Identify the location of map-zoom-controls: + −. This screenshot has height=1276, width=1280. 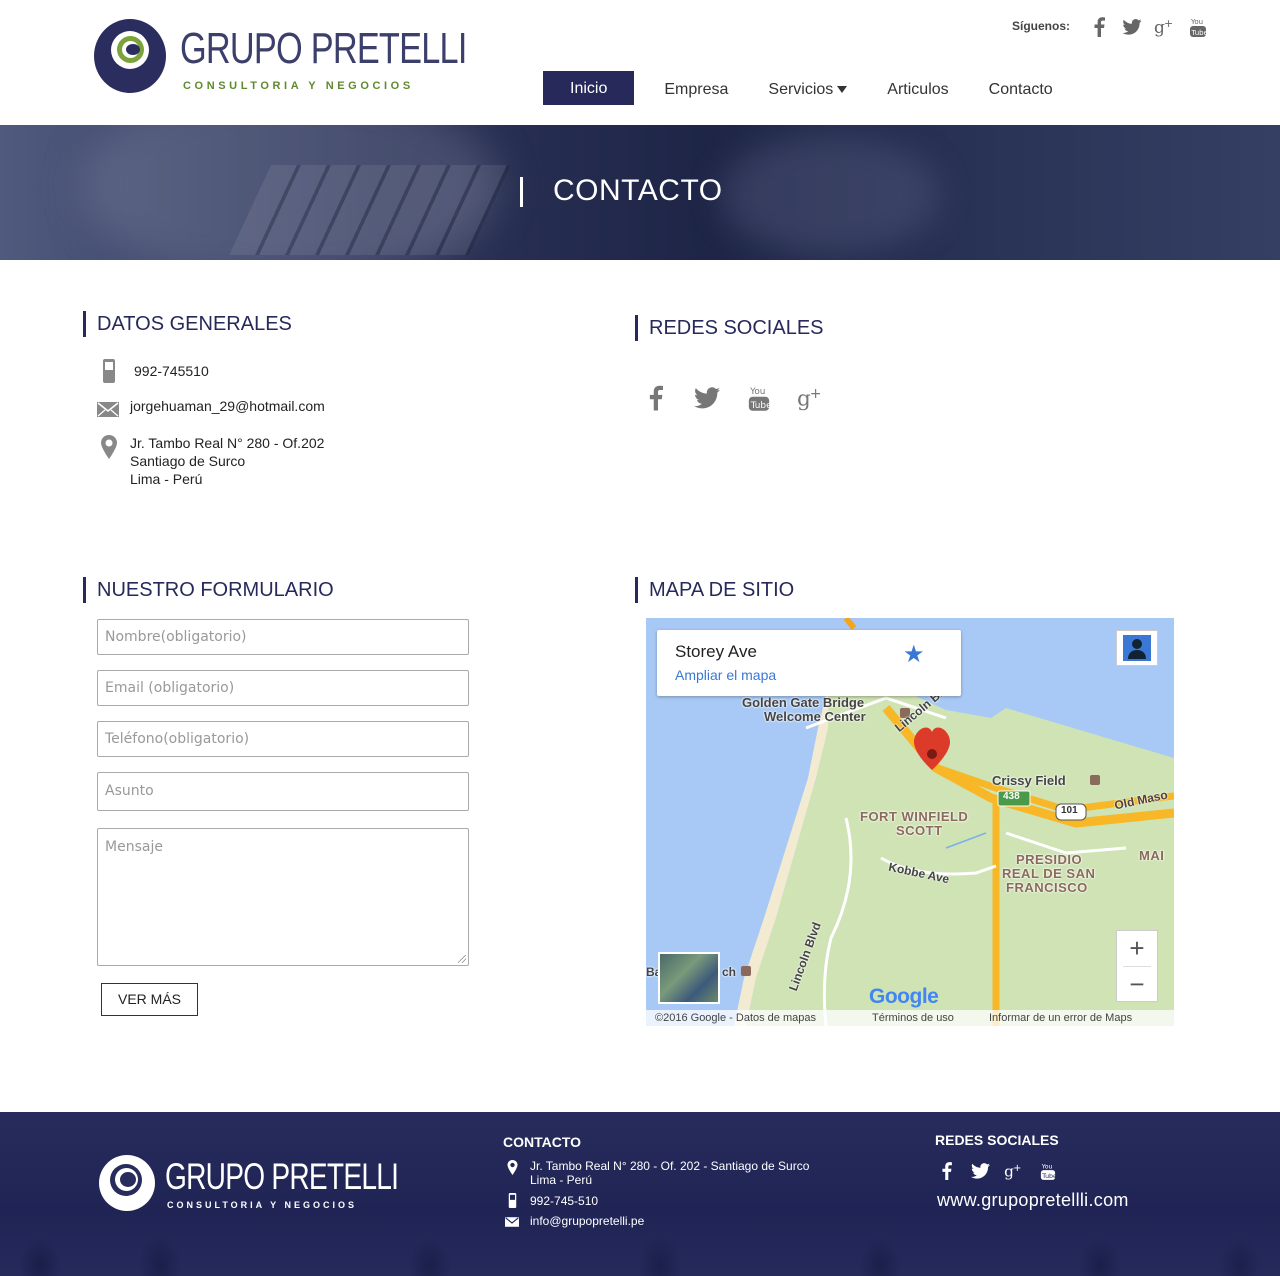
(1137, 966).